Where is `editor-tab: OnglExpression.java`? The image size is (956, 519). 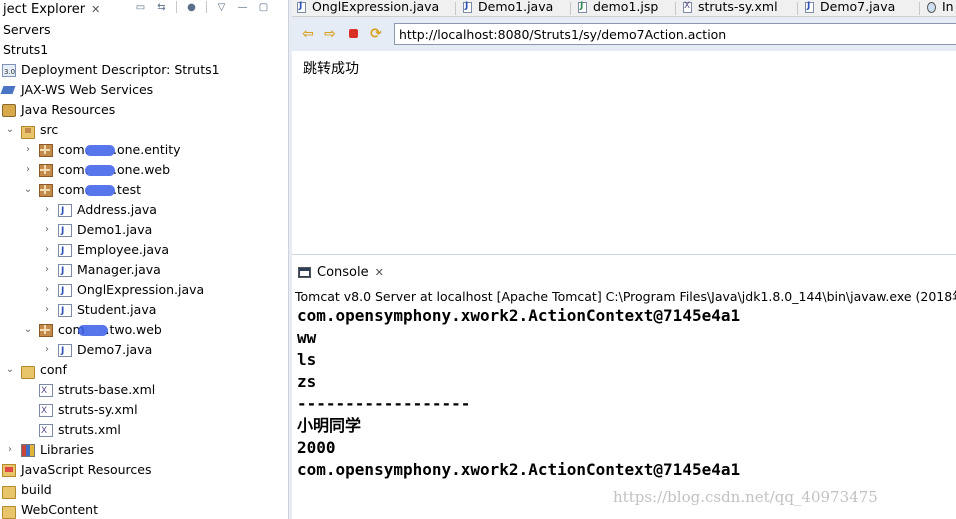
editor-tab: OnglExpression.java is located at coordinates (365, 8).